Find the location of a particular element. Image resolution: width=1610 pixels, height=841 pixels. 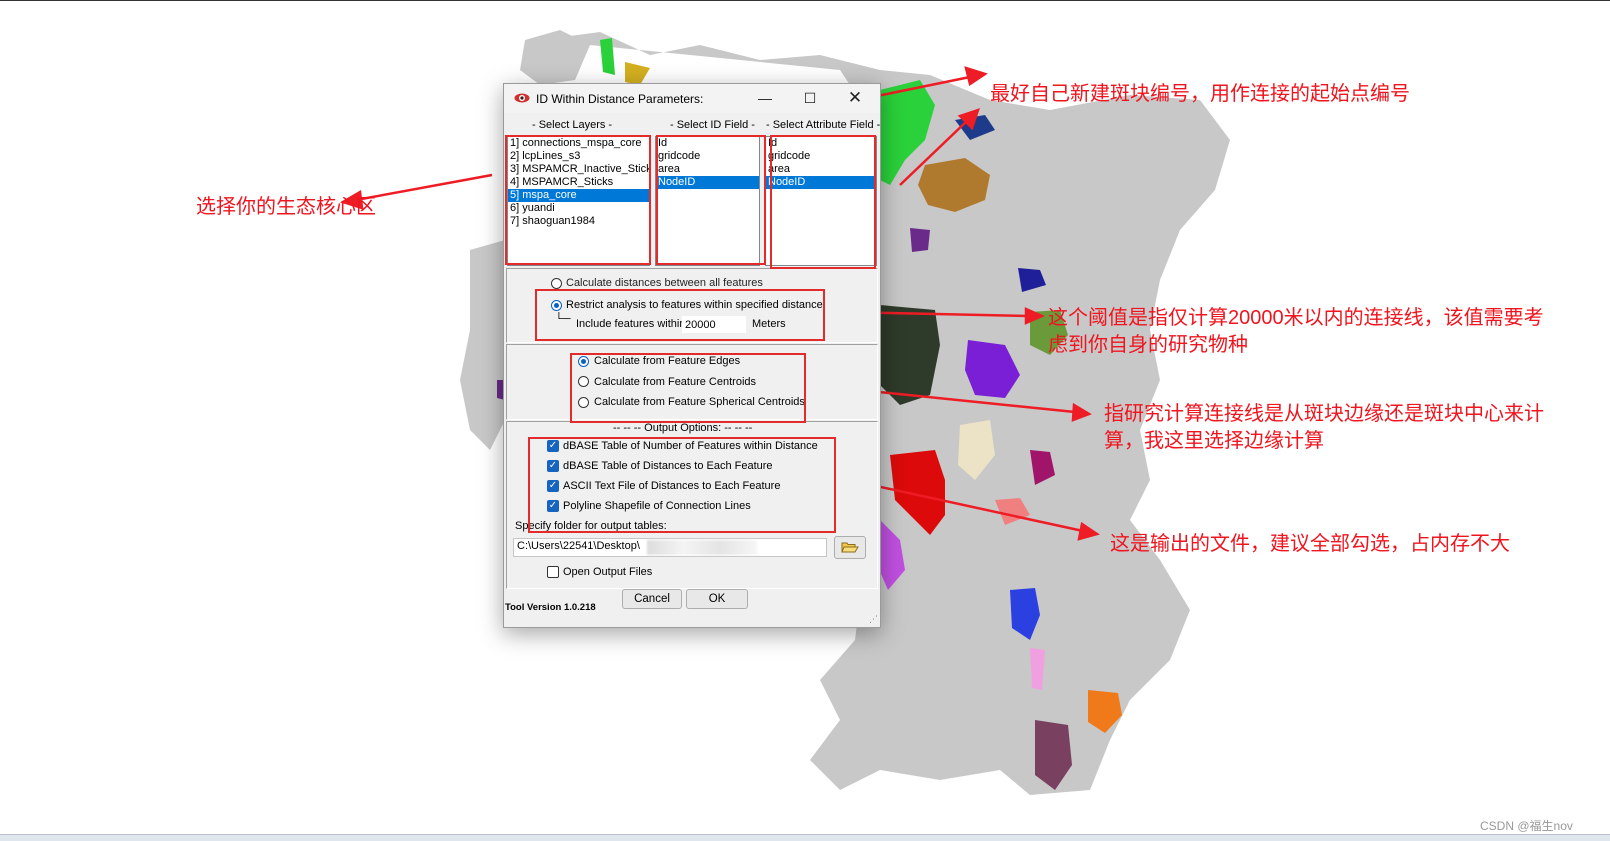

annotation-calc-2: 算，我这里选择边缘计算 is located at coordinates (1214, 441).